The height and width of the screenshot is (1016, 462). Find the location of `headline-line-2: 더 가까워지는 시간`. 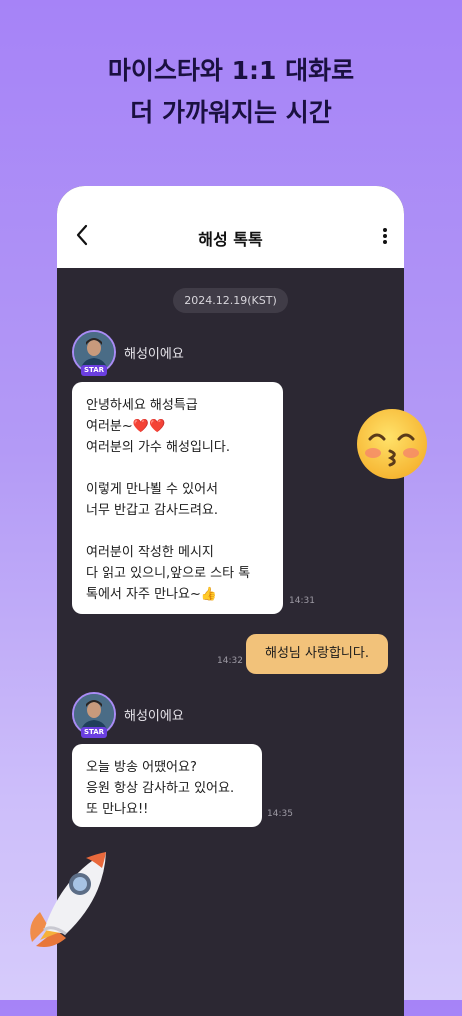

headline-line-2: 더 가까워지는 시간 is located at coordinates (231, 112).